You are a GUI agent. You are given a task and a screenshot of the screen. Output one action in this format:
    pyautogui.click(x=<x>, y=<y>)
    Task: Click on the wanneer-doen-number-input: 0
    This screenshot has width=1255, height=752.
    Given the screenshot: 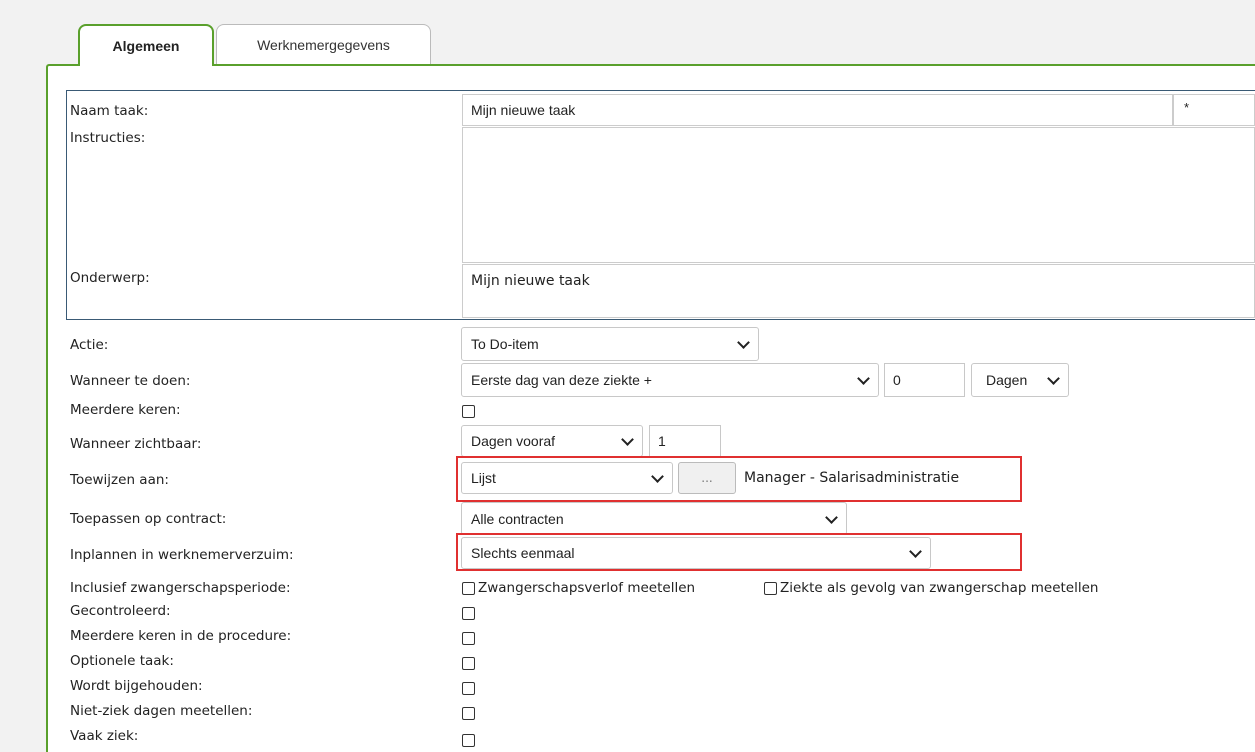 What is the action you would take?
    pyautogui.click(x=924, y=380)
    